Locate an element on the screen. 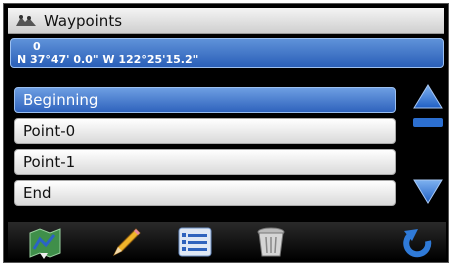 This screenshot has height=269, width=452. pencil-icon is located at coordinates (125, 242).